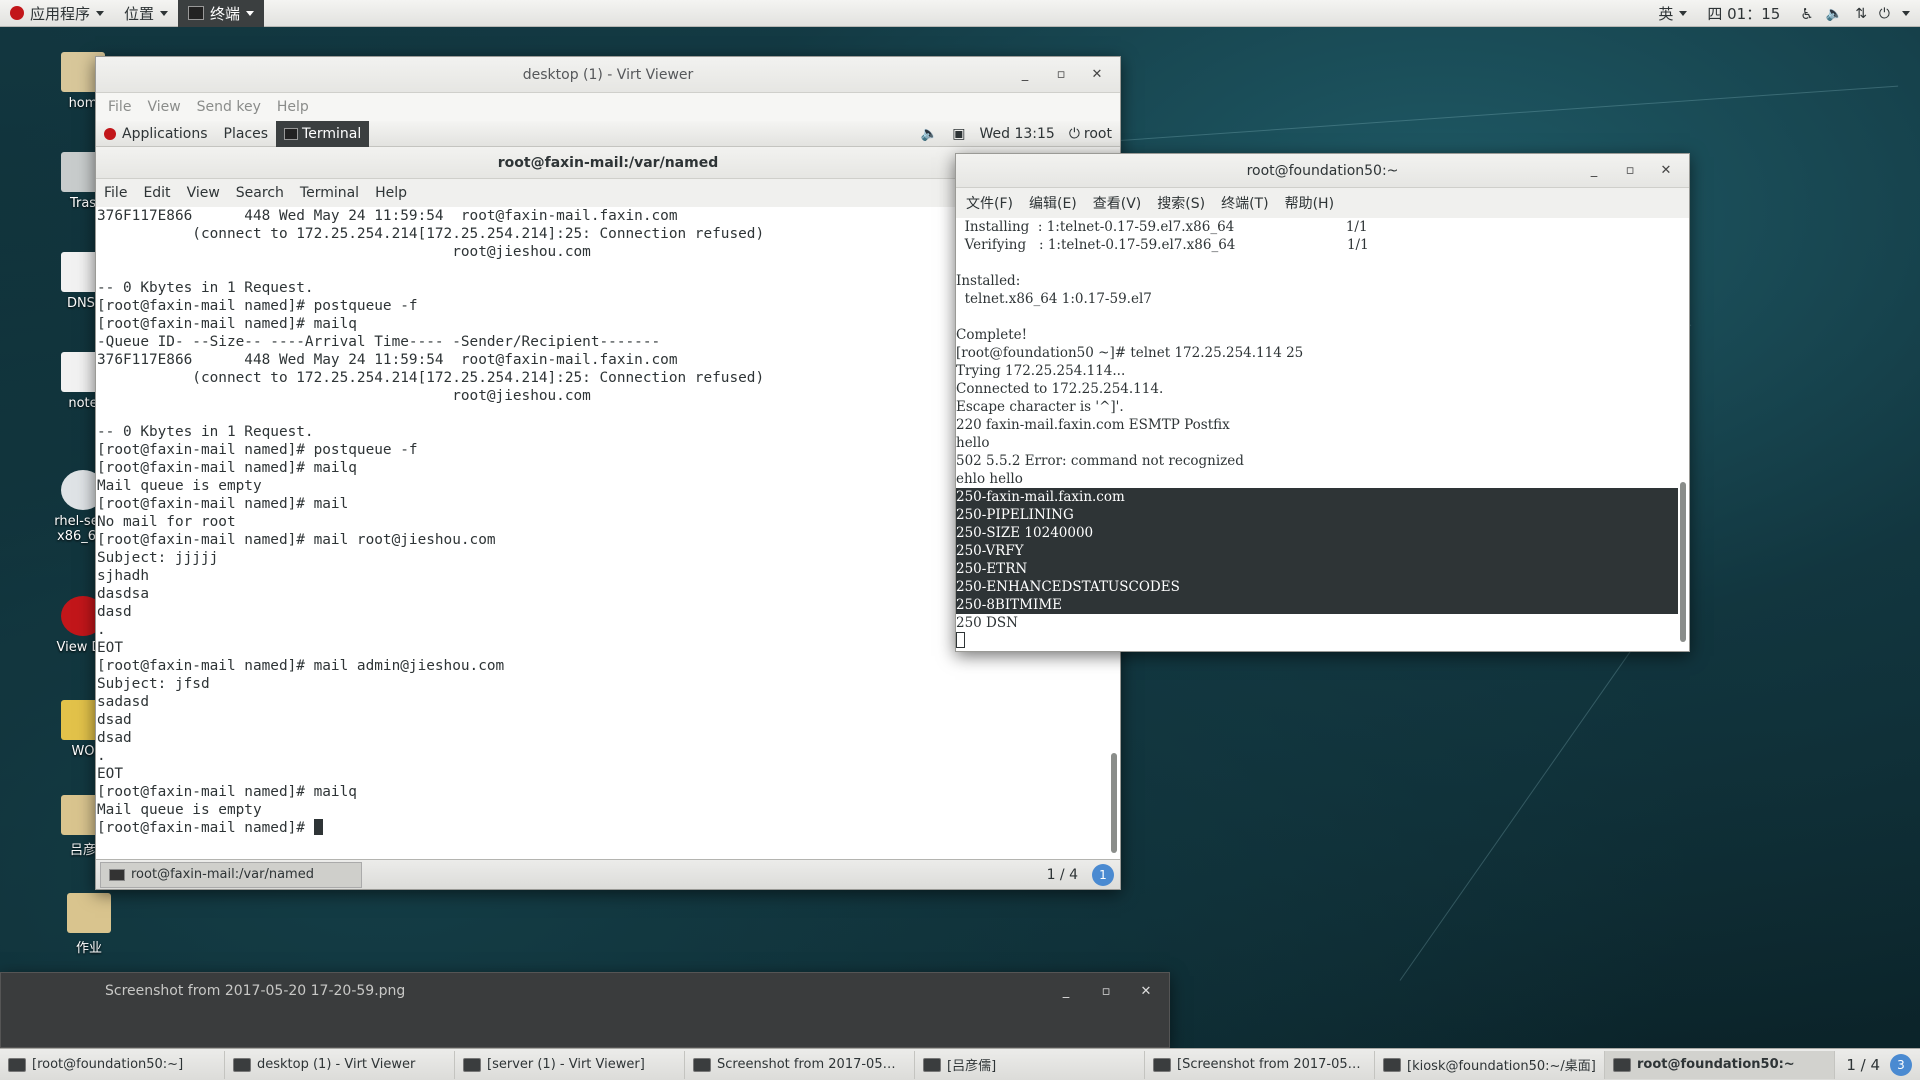 The width and height of the screenshot is (1920, 1080). What do you see at coordinates (1901, 1064) in the screenshot?
I see `notification-badge: 3` at bounding box center [1901, 1064].